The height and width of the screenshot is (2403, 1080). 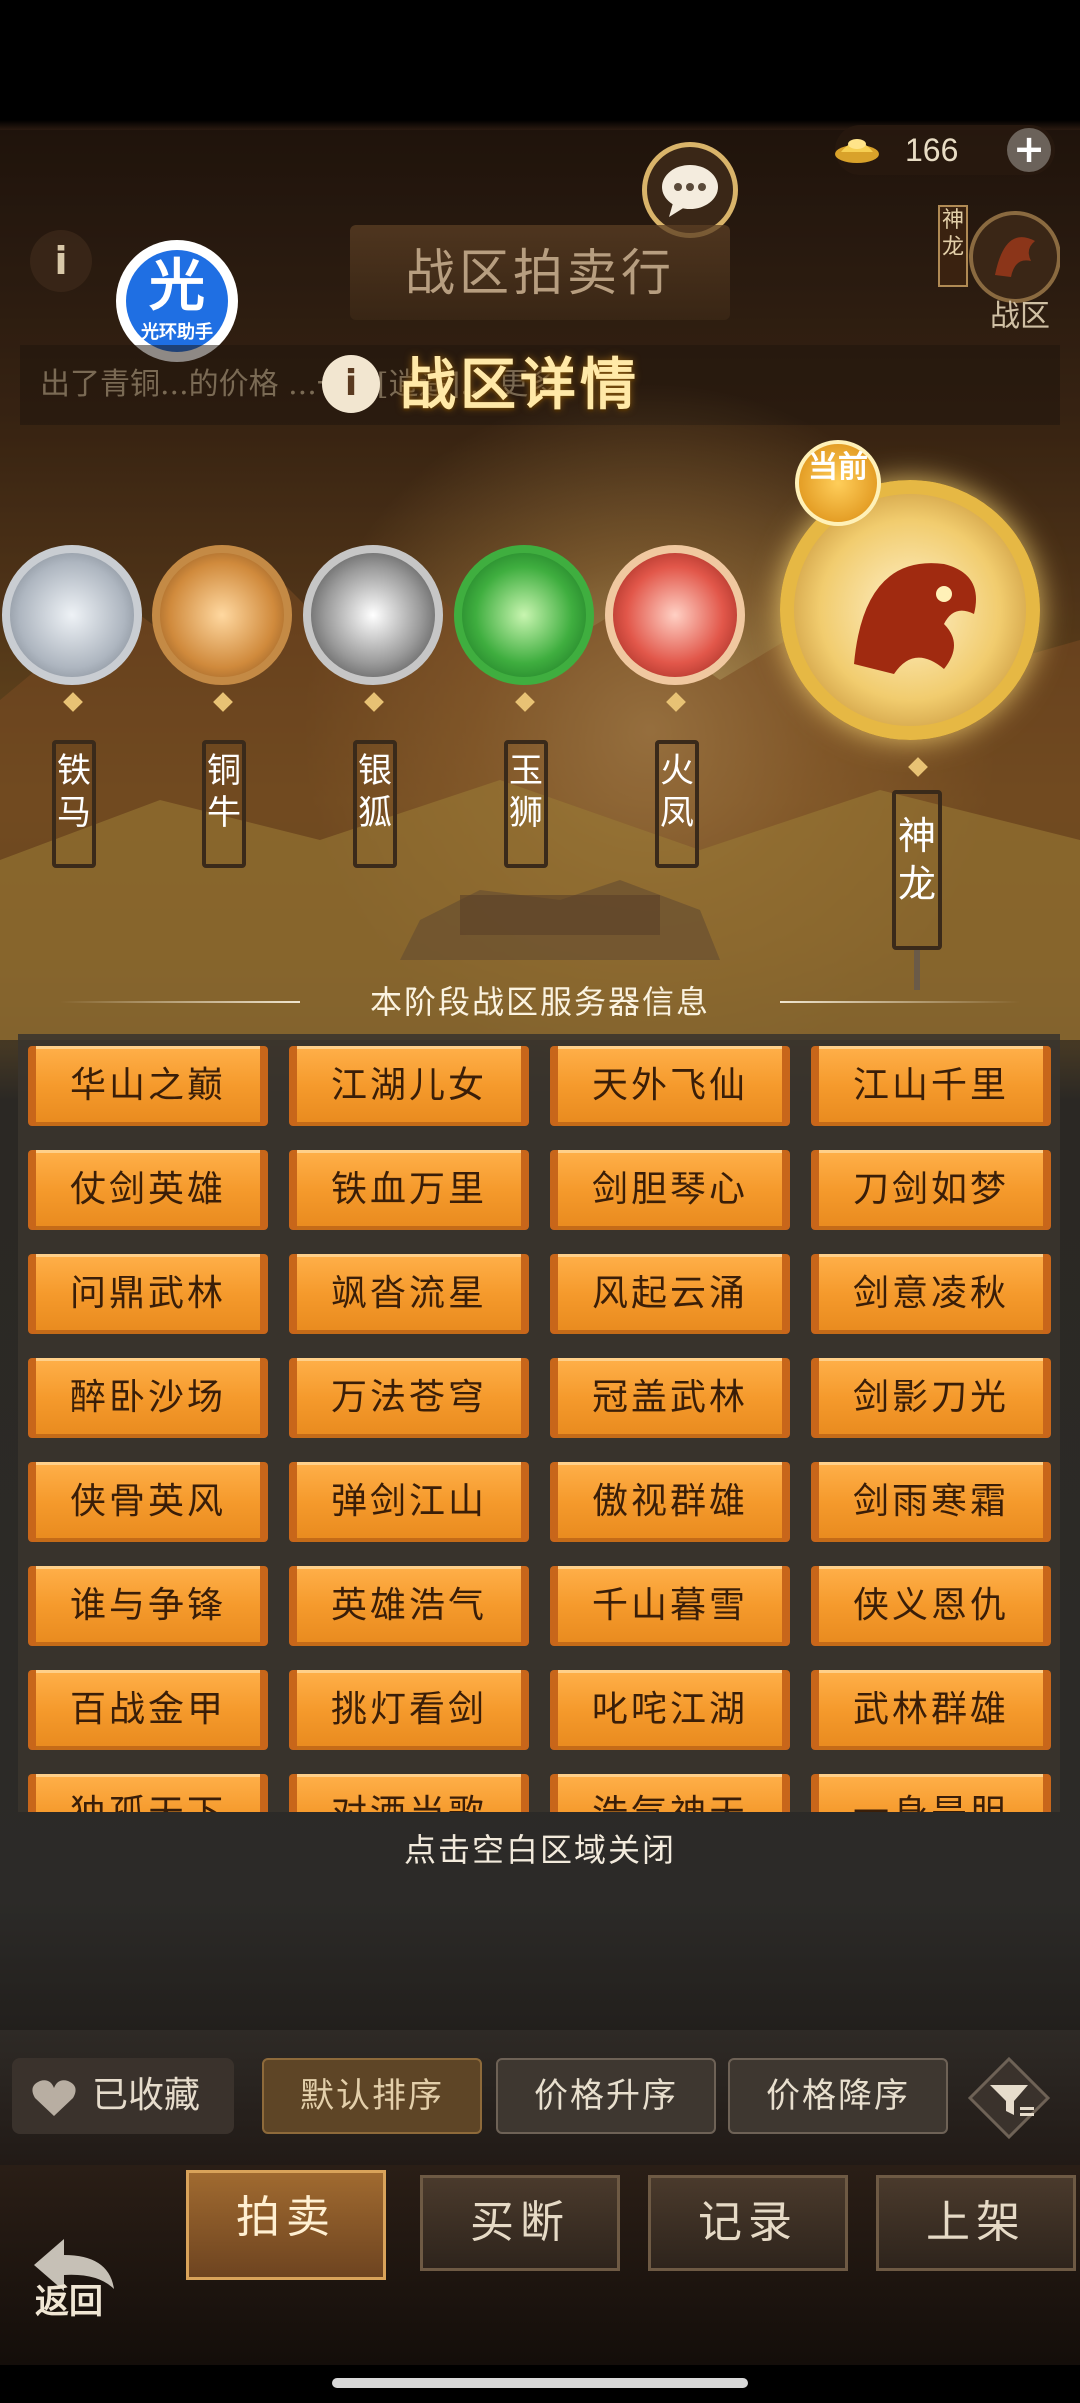 I want to click on server-button: 武林群雄, so click(x=931, y=1710).